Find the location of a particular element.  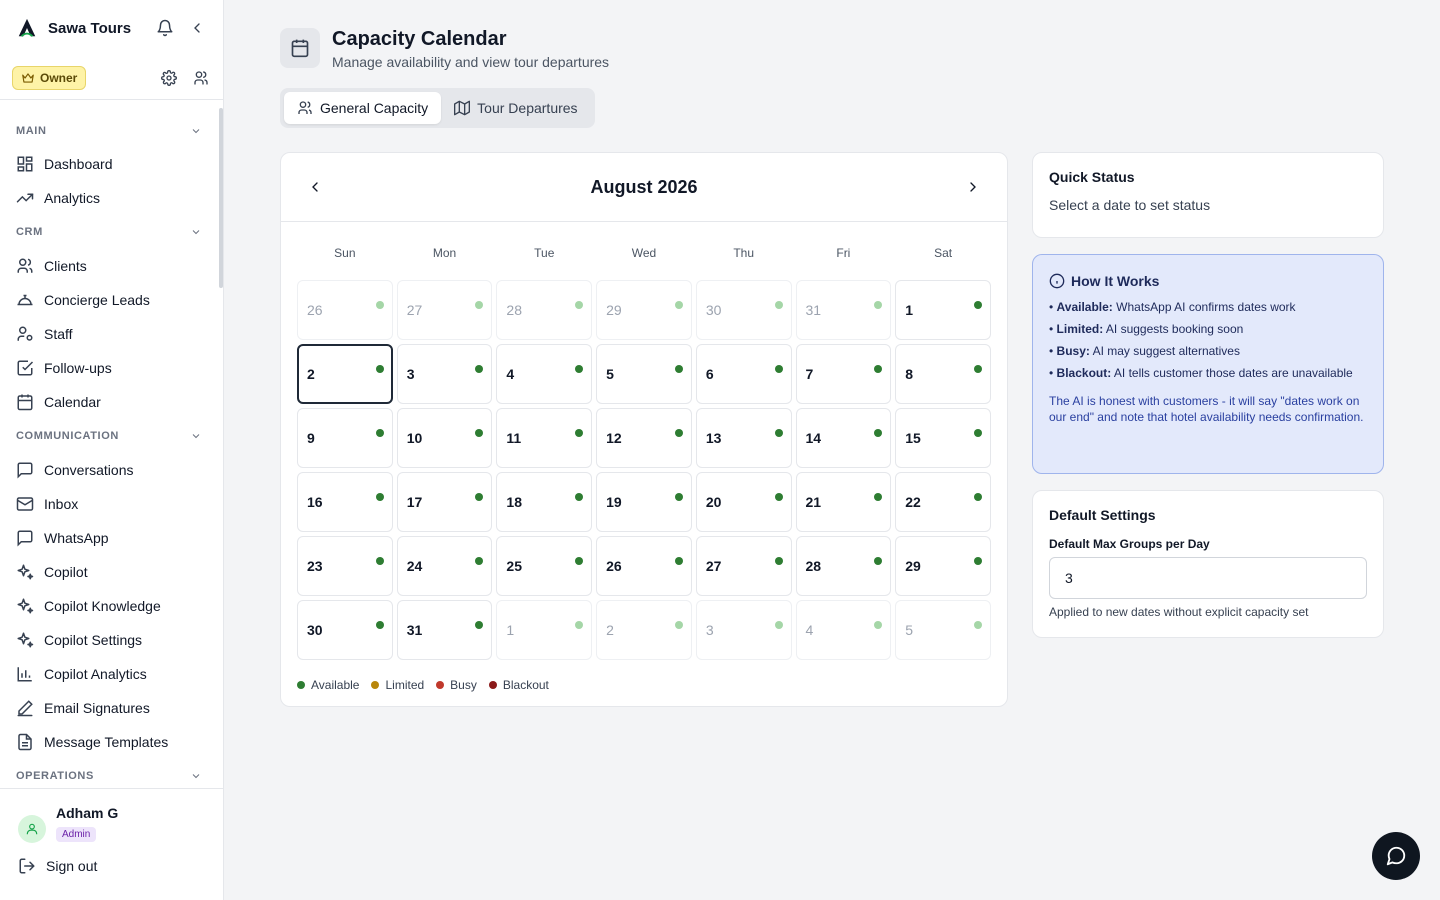

sparkles-icon is located at coordinates (25, 606).